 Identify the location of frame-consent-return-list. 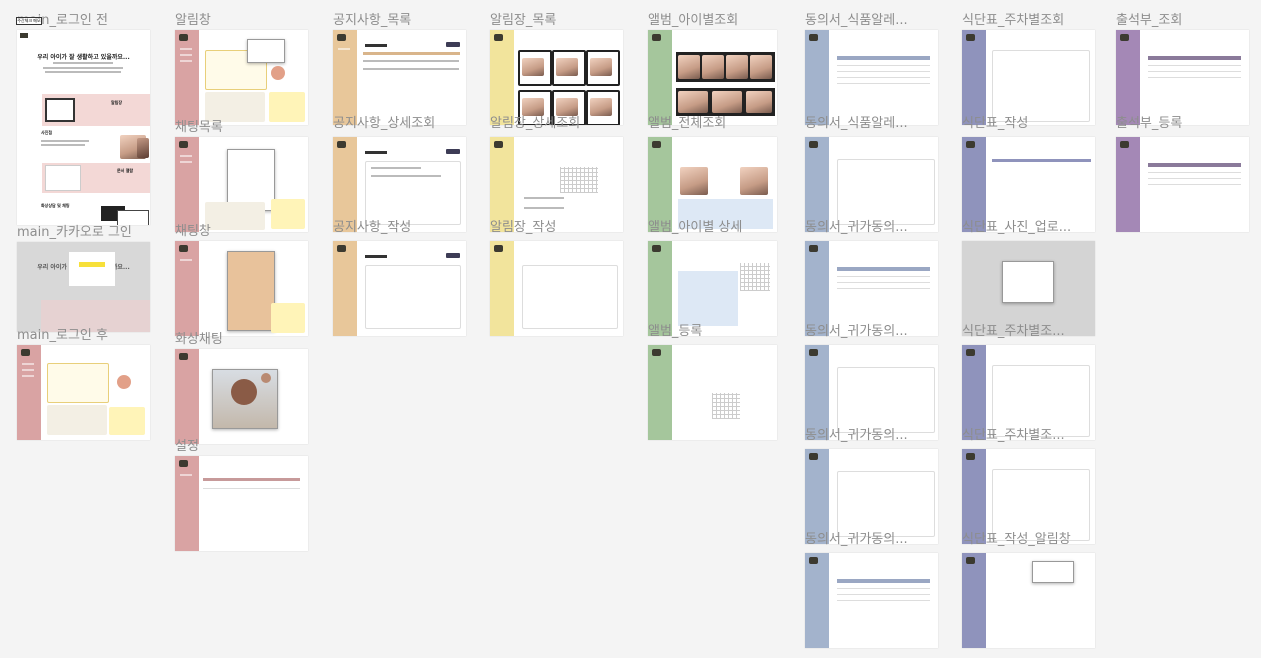
(871, 288).